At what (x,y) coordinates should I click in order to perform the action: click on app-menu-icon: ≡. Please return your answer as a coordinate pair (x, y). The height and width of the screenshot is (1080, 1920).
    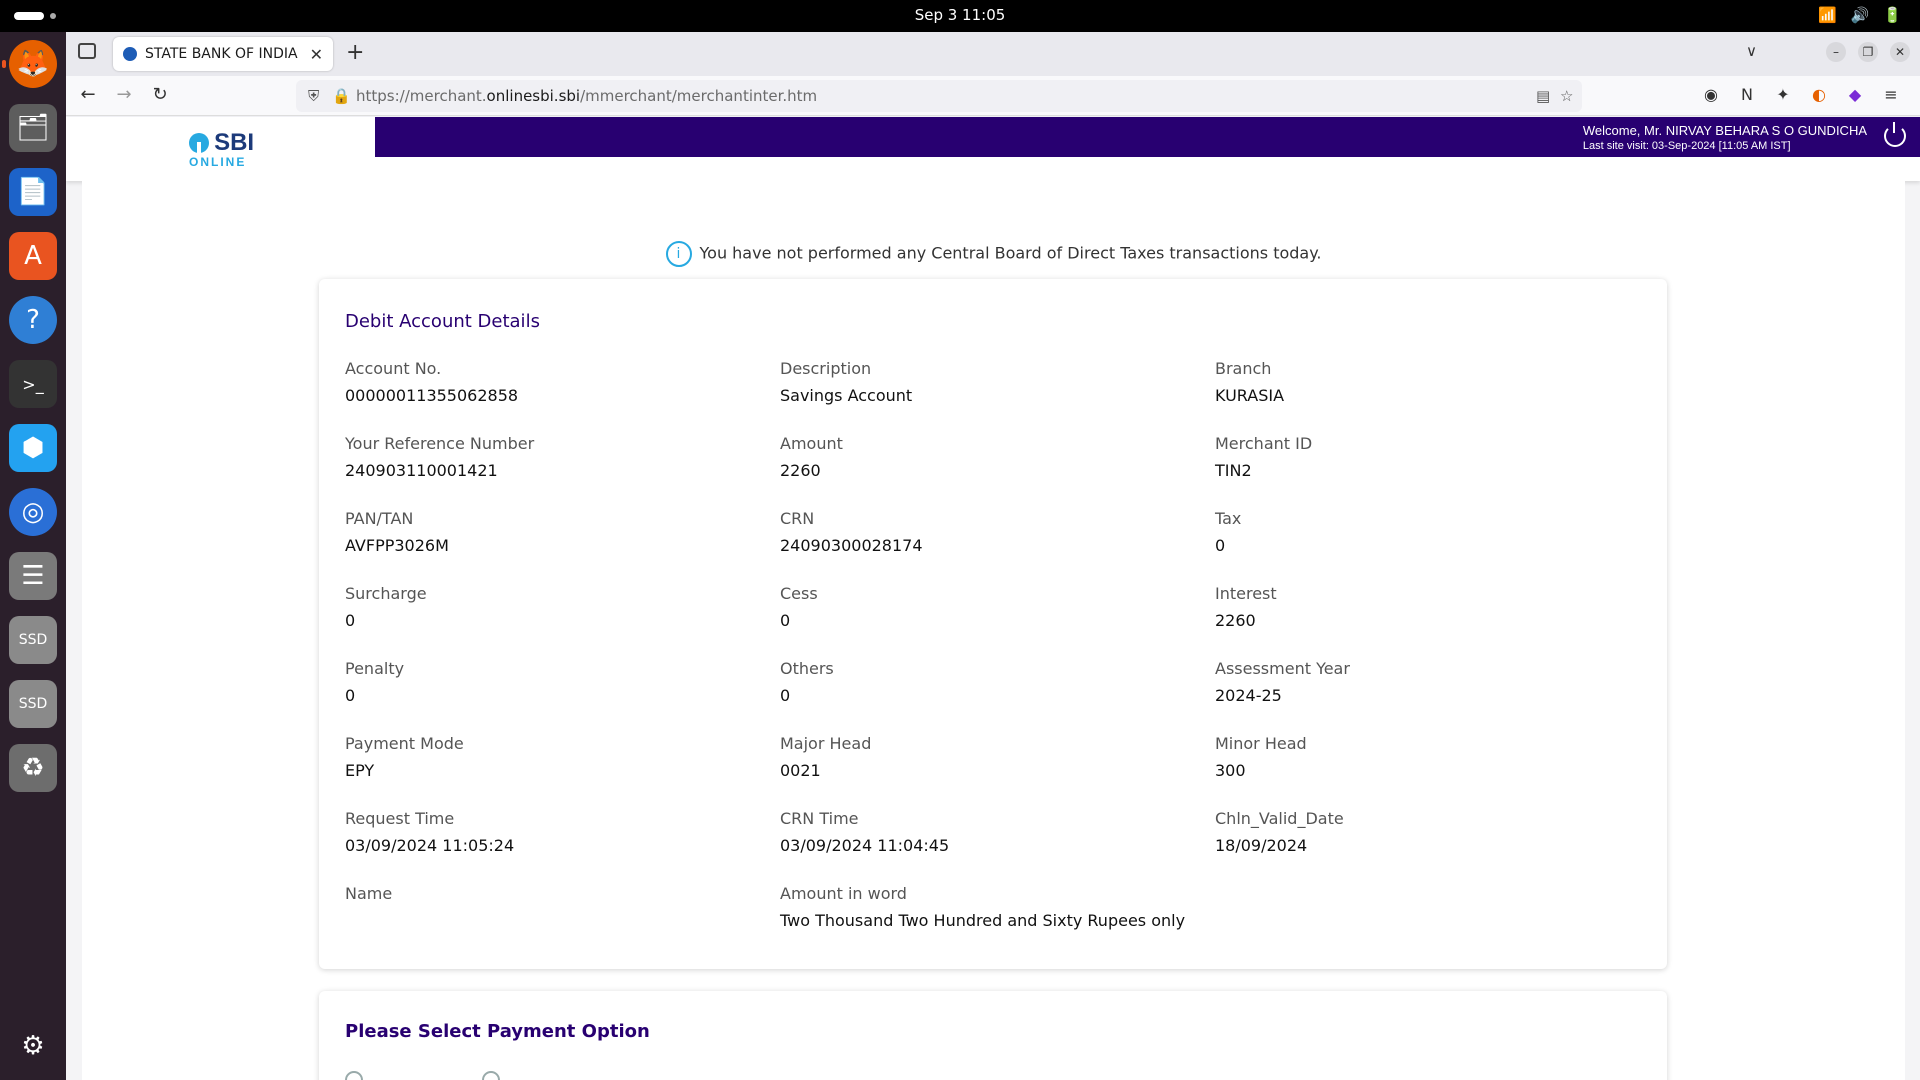
    Looking at the image, I should click on (1891, 96).